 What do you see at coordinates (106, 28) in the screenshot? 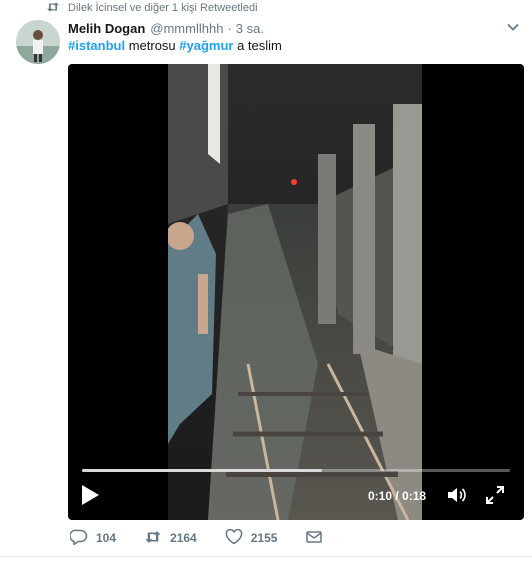
I see `author-name: Melih Dogan` at bounding box center [106, 28].